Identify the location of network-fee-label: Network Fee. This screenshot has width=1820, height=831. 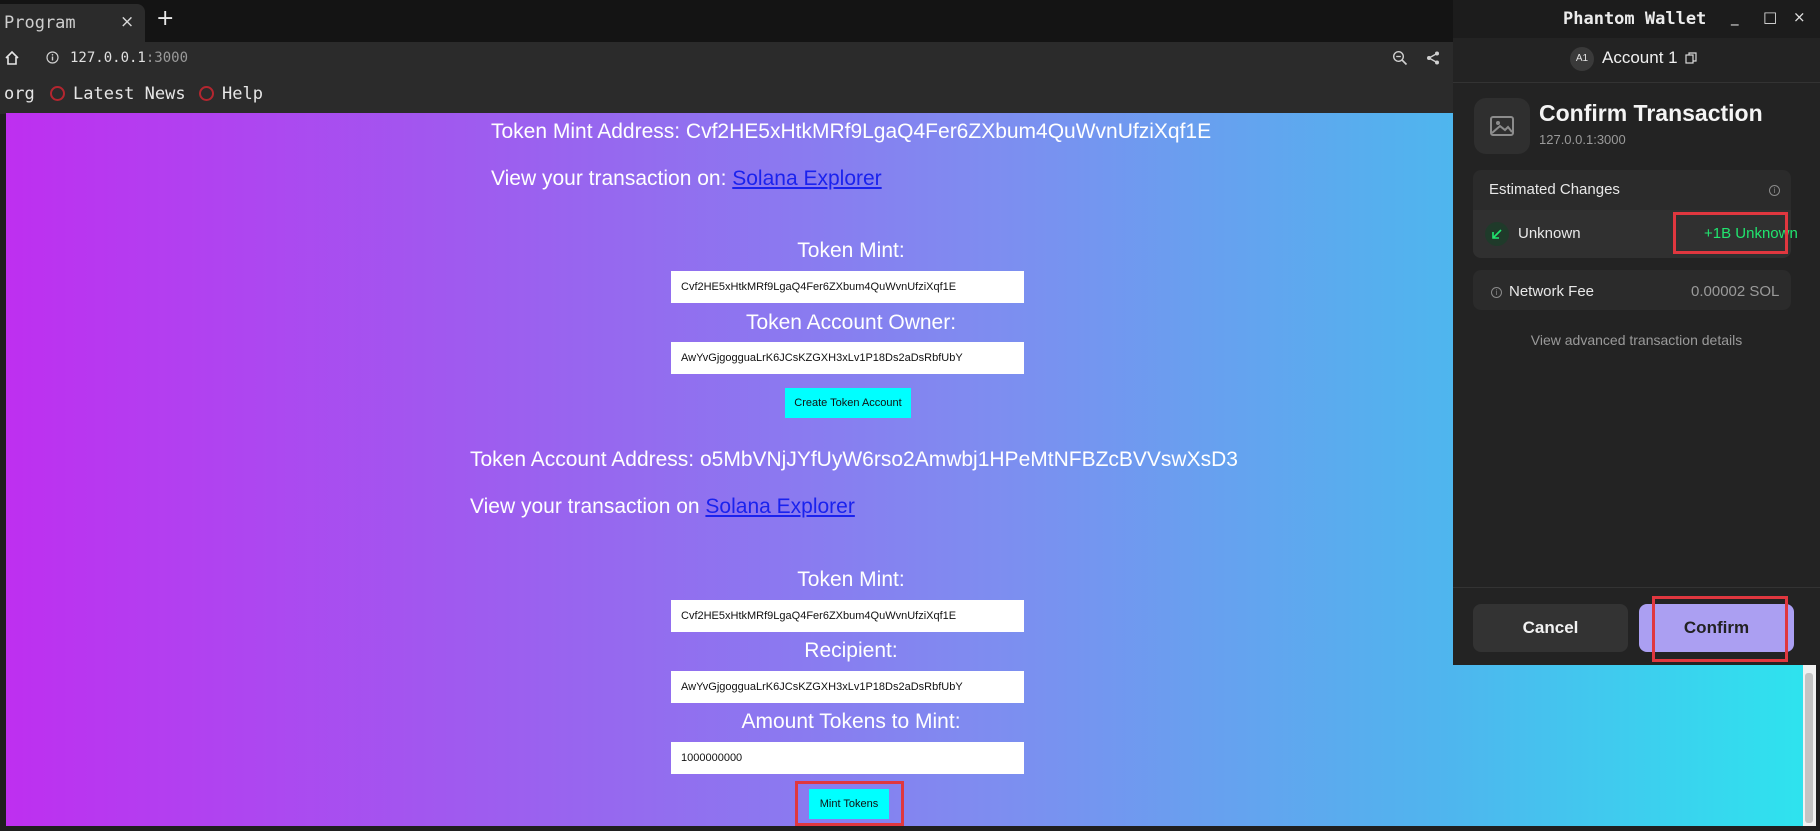
(1552, 291).